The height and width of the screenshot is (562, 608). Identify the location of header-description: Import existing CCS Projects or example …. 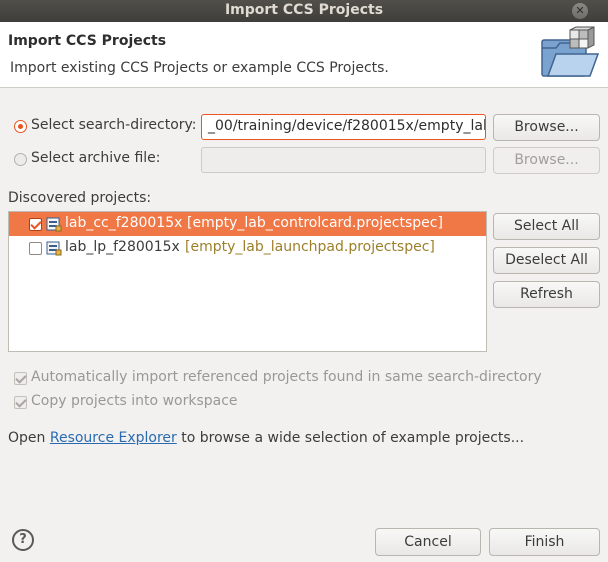
(199, 68).